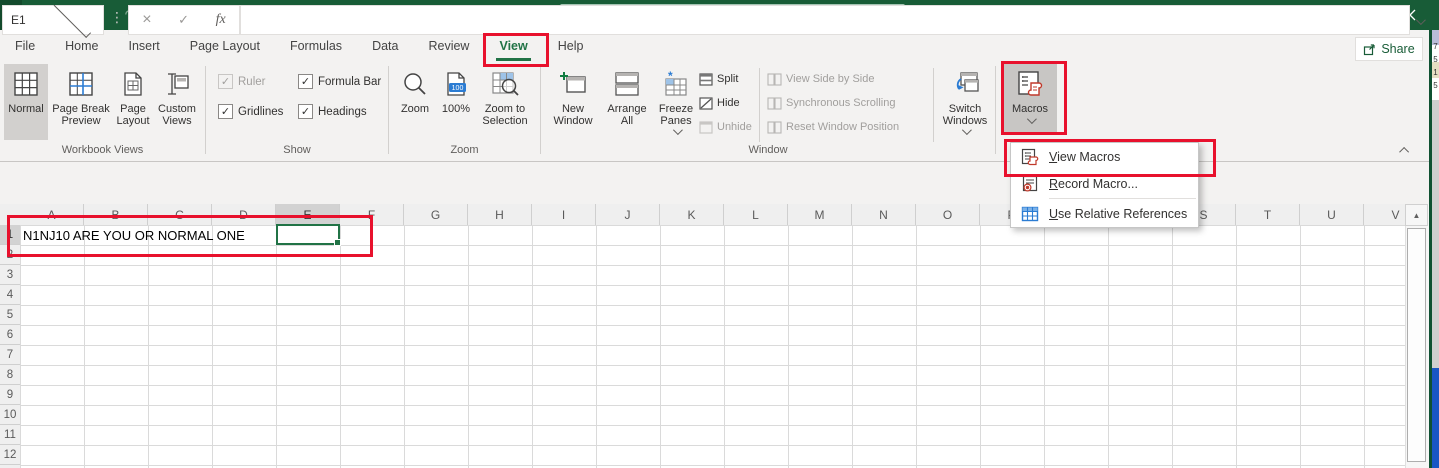 Image resolution: width=1439 pixels, height=468 pixels. I want to click on unhide-icon, so click(706, 127).